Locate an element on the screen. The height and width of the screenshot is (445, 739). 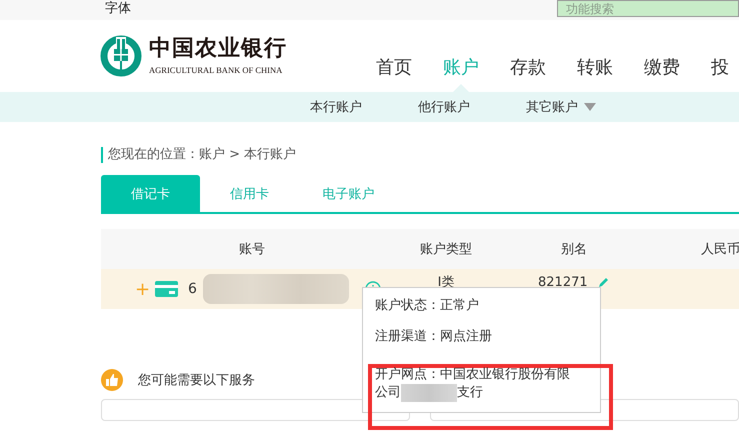
tooltip-text: 支行 is located at coordinates (470, 393).